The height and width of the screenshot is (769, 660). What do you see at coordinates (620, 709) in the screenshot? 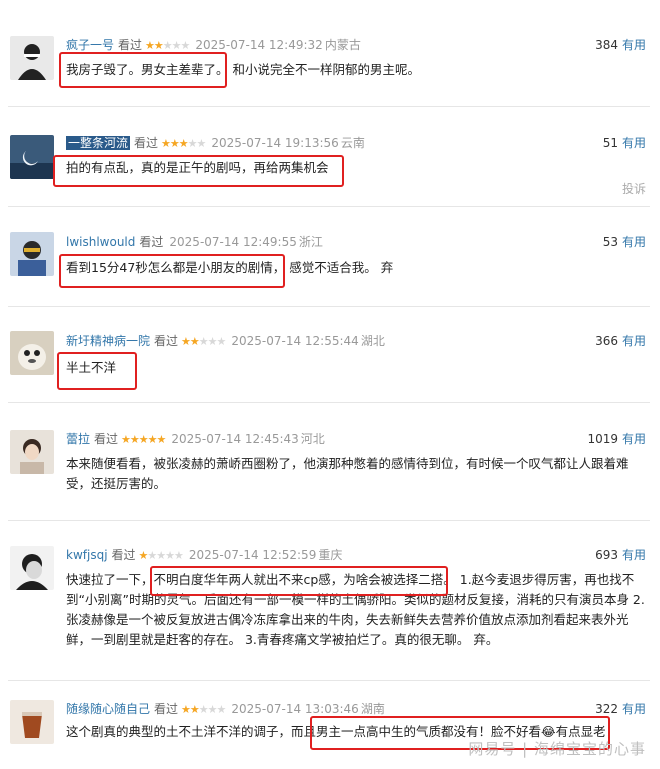
I see `useful-button: 322 有用` at bounding box center [620, 709].